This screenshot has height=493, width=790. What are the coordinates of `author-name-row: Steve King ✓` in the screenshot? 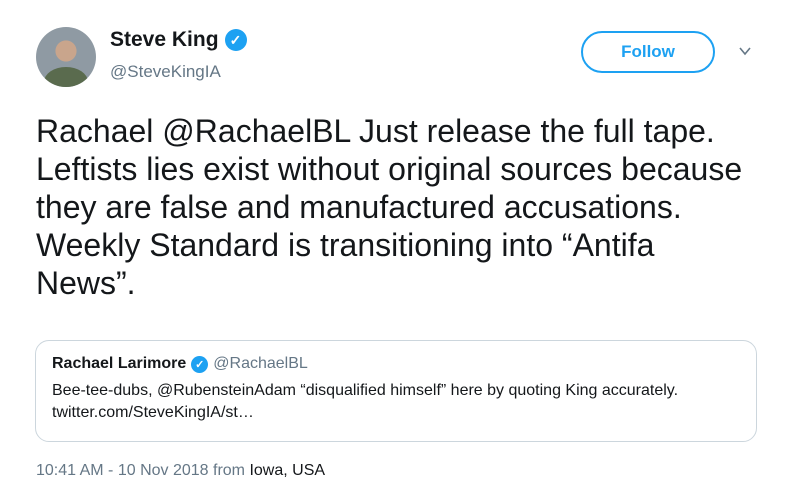 It's located at (178, 40).